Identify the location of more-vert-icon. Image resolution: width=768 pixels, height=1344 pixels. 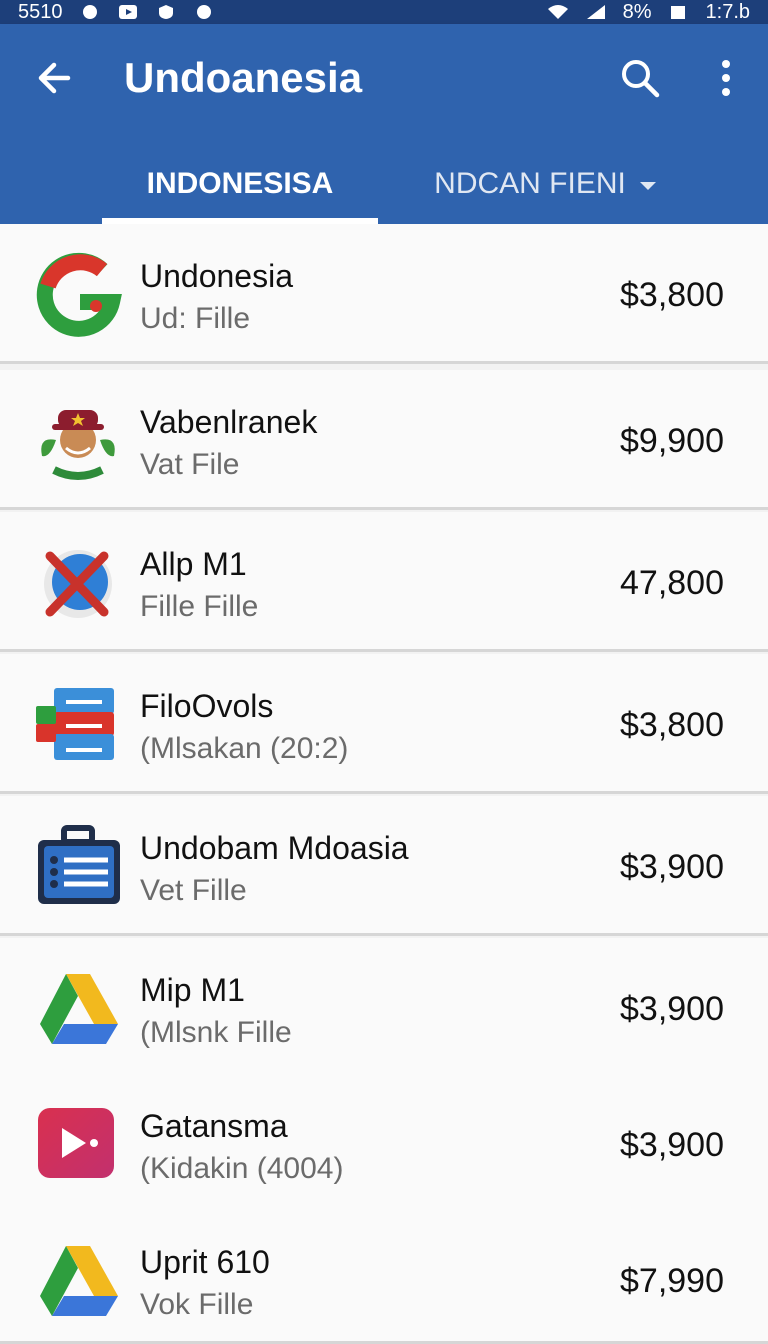
(726, 78).